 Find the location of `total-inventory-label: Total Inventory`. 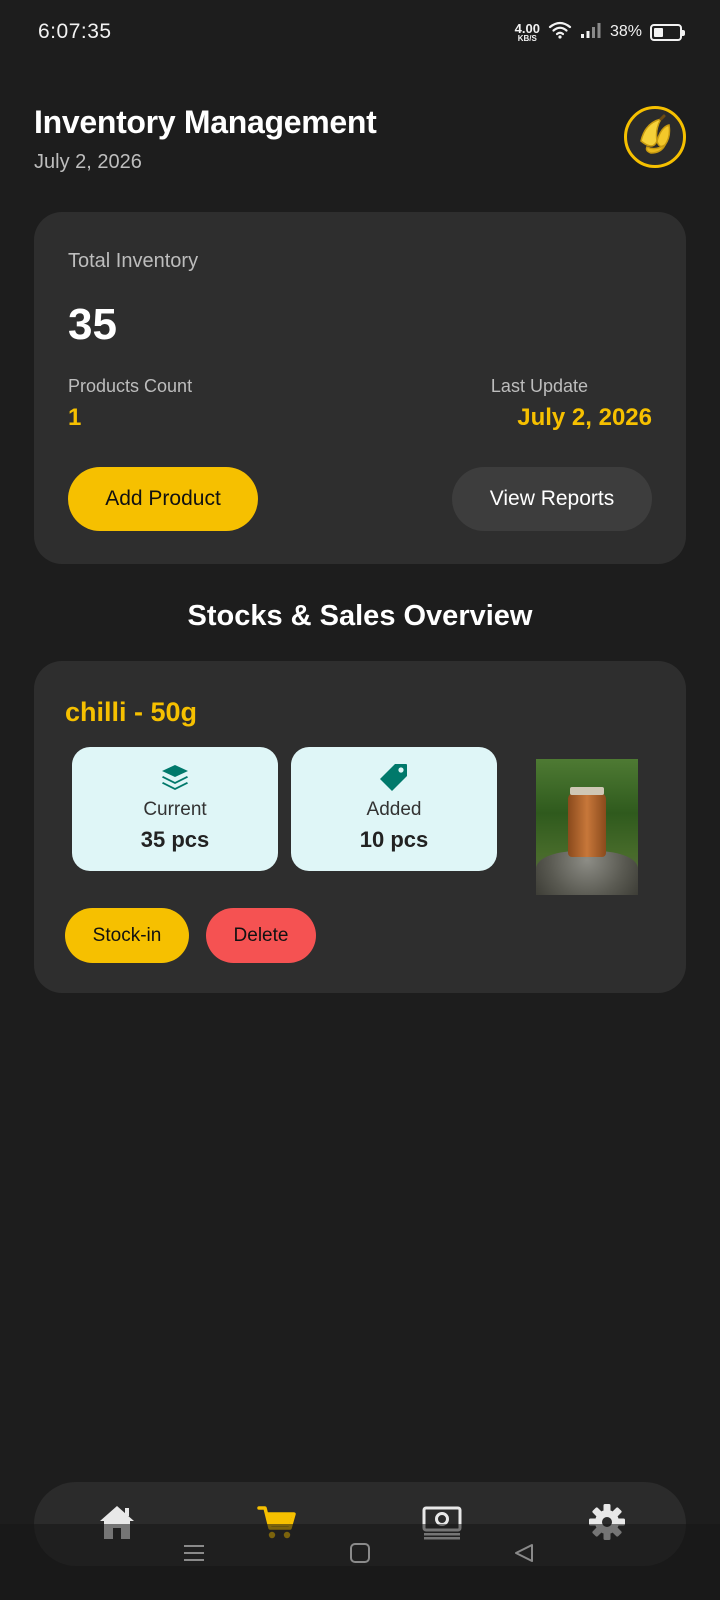

total-inventory-label: Total Inventory is located at coordinates (133, 261).